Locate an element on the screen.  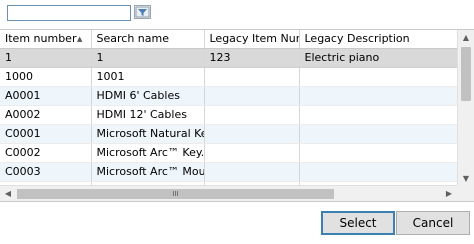
column-header-legacy-item-num: Legacy Item Num is located at coordinates (252, 39).